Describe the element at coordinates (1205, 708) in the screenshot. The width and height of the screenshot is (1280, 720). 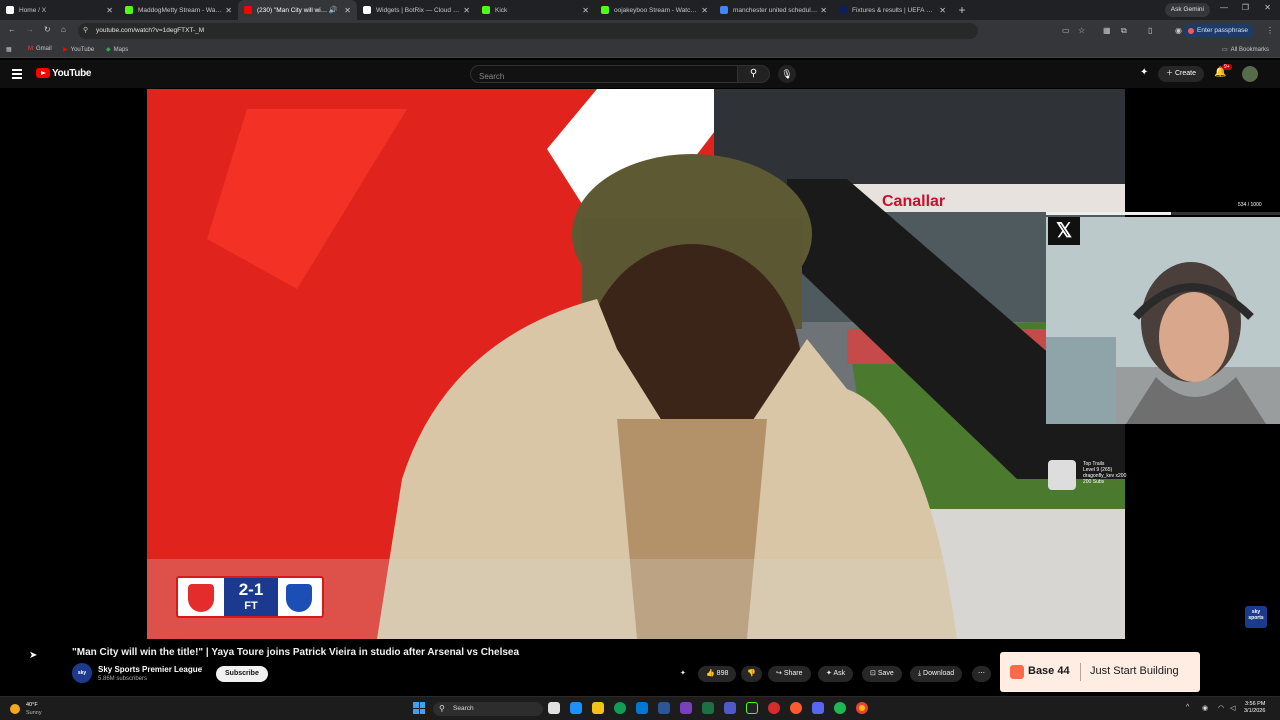
I see `tray-app-icon: ◉` at that location.